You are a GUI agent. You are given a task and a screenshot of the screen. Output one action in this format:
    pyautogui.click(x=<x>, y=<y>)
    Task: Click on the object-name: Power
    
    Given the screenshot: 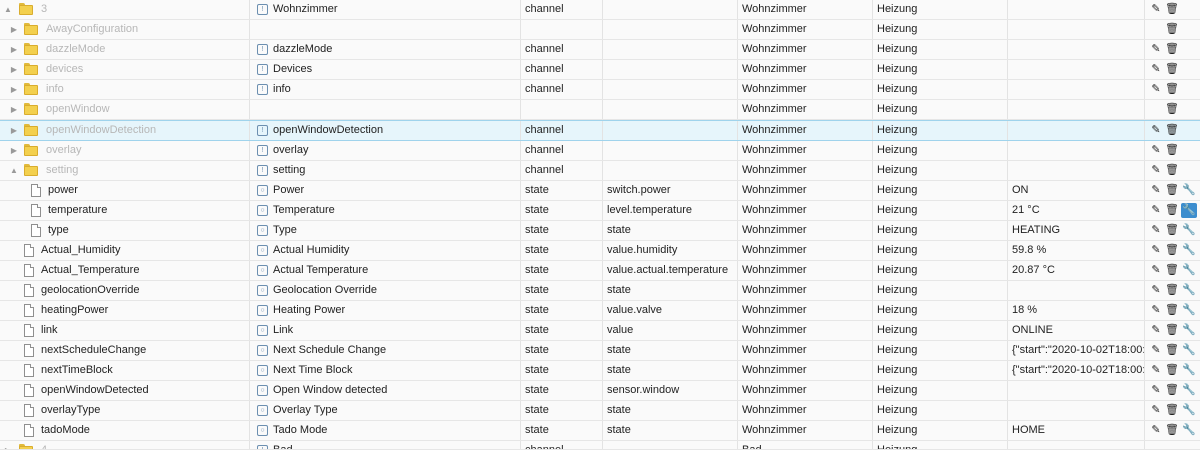 What is the action you would take?
    pyautogui.click(x=288, y=190)
    